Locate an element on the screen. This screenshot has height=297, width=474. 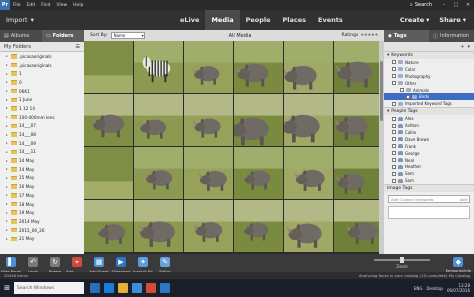
custom-keyword-input: Add Custom Keywords Add is located at coordinates (429, 199).